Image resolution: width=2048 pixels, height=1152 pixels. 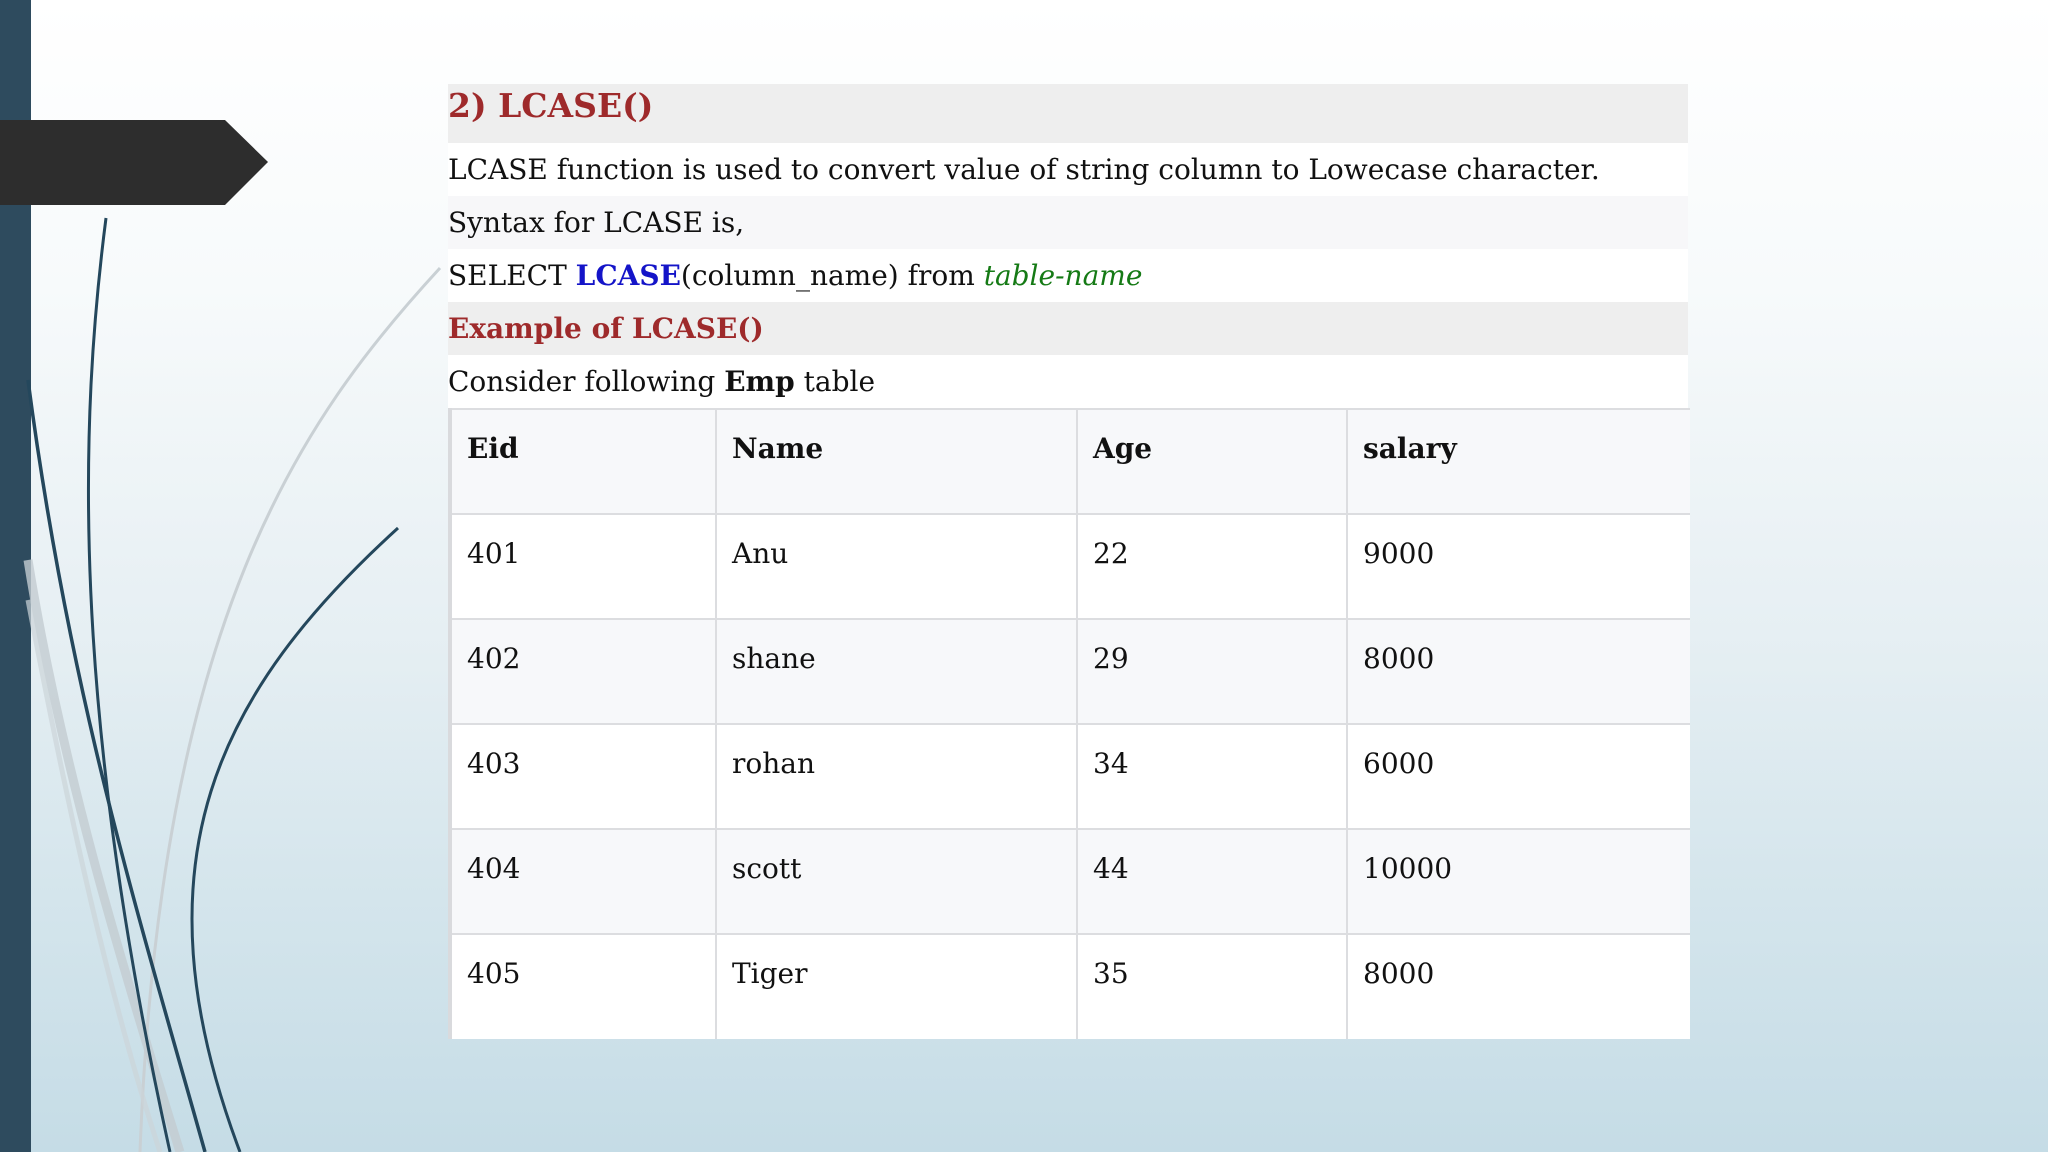 What do you see at coordinates (512, 275) in the screenshot?
I see `syntax-select: SELECT` at bounding box center [512, 275].